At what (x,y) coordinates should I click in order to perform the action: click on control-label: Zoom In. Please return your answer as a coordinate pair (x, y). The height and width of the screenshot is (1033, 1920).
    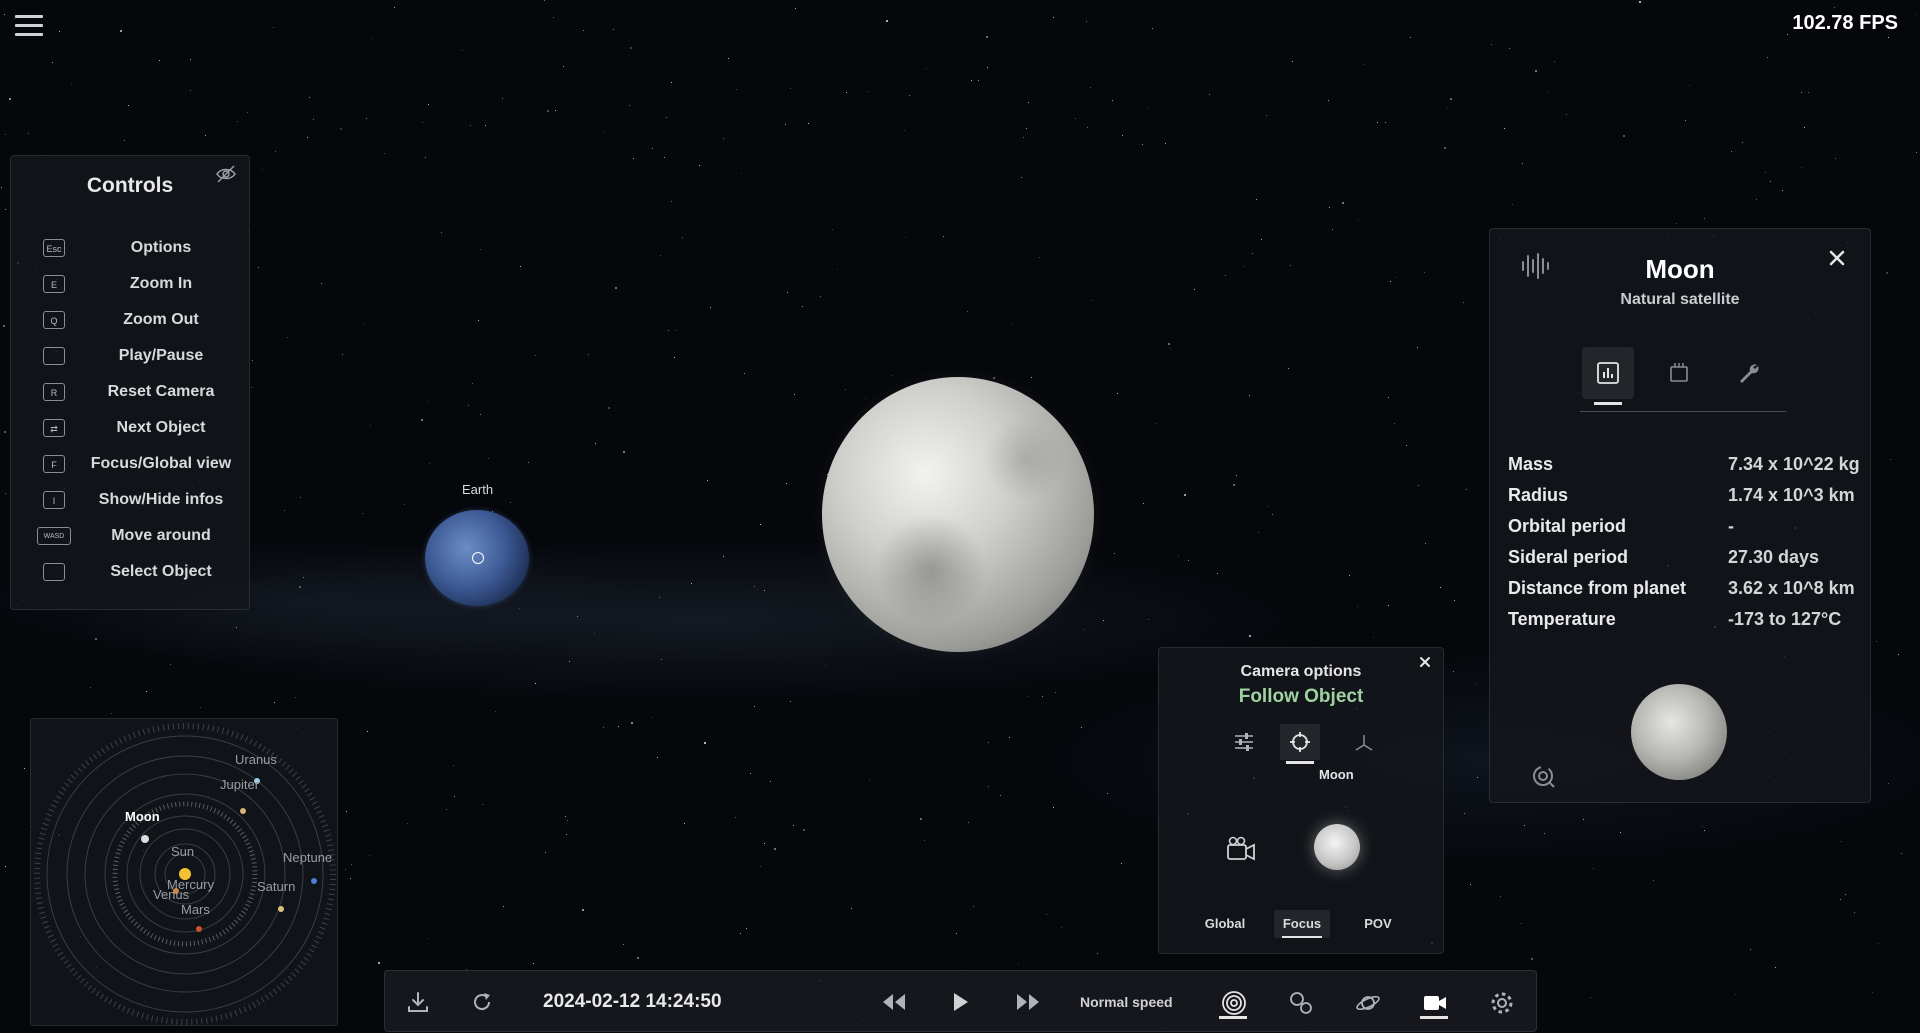
    Looking at the image, I should click on (161, 283).